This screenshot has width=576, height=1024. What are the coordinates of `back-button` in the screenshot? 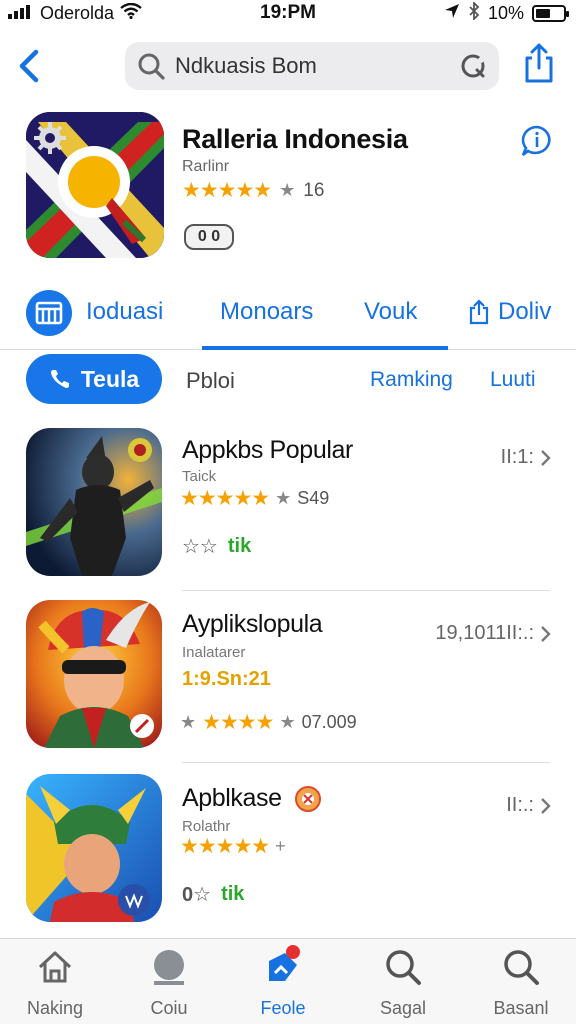 It's located at (29, 66).